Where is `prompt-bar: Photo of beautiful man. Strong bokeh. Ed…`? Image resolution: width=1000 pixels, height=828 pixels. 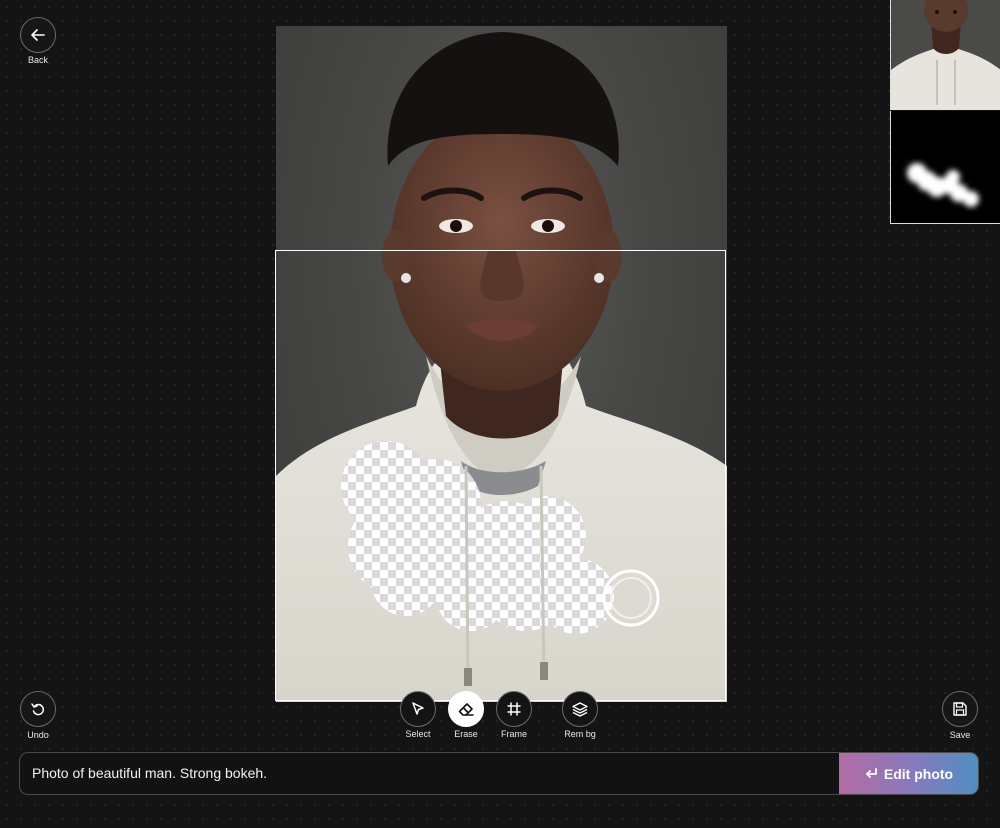 prompt-bar: Photo of beautiful man. Strong bokeh. Ed… is located at coordinates (499, 773).